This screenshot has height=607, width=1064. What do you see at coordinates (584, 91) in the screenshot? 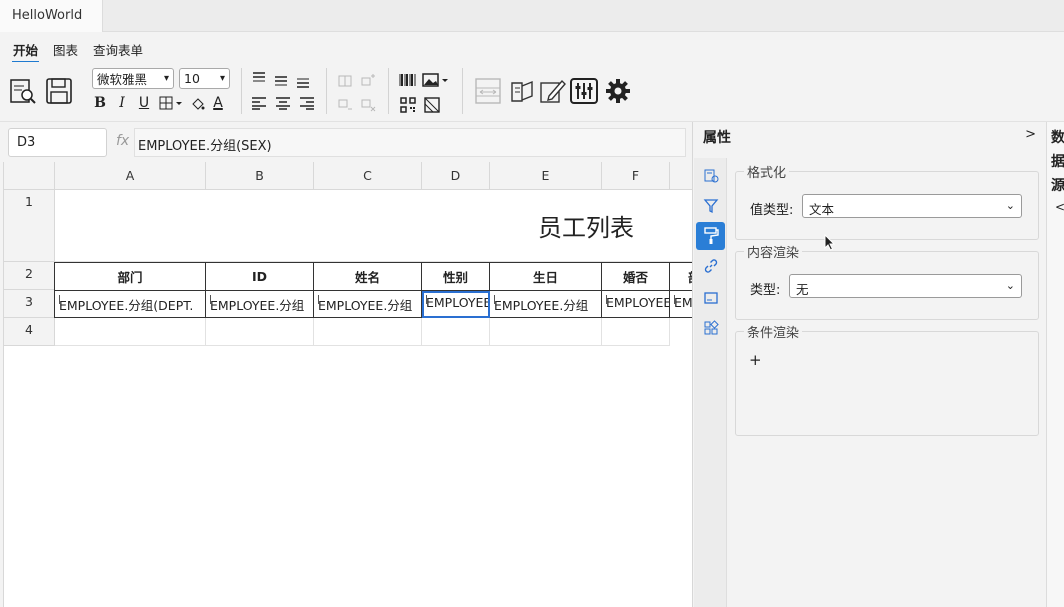
I see `sliders-icon` at bounding box center [584, 91].